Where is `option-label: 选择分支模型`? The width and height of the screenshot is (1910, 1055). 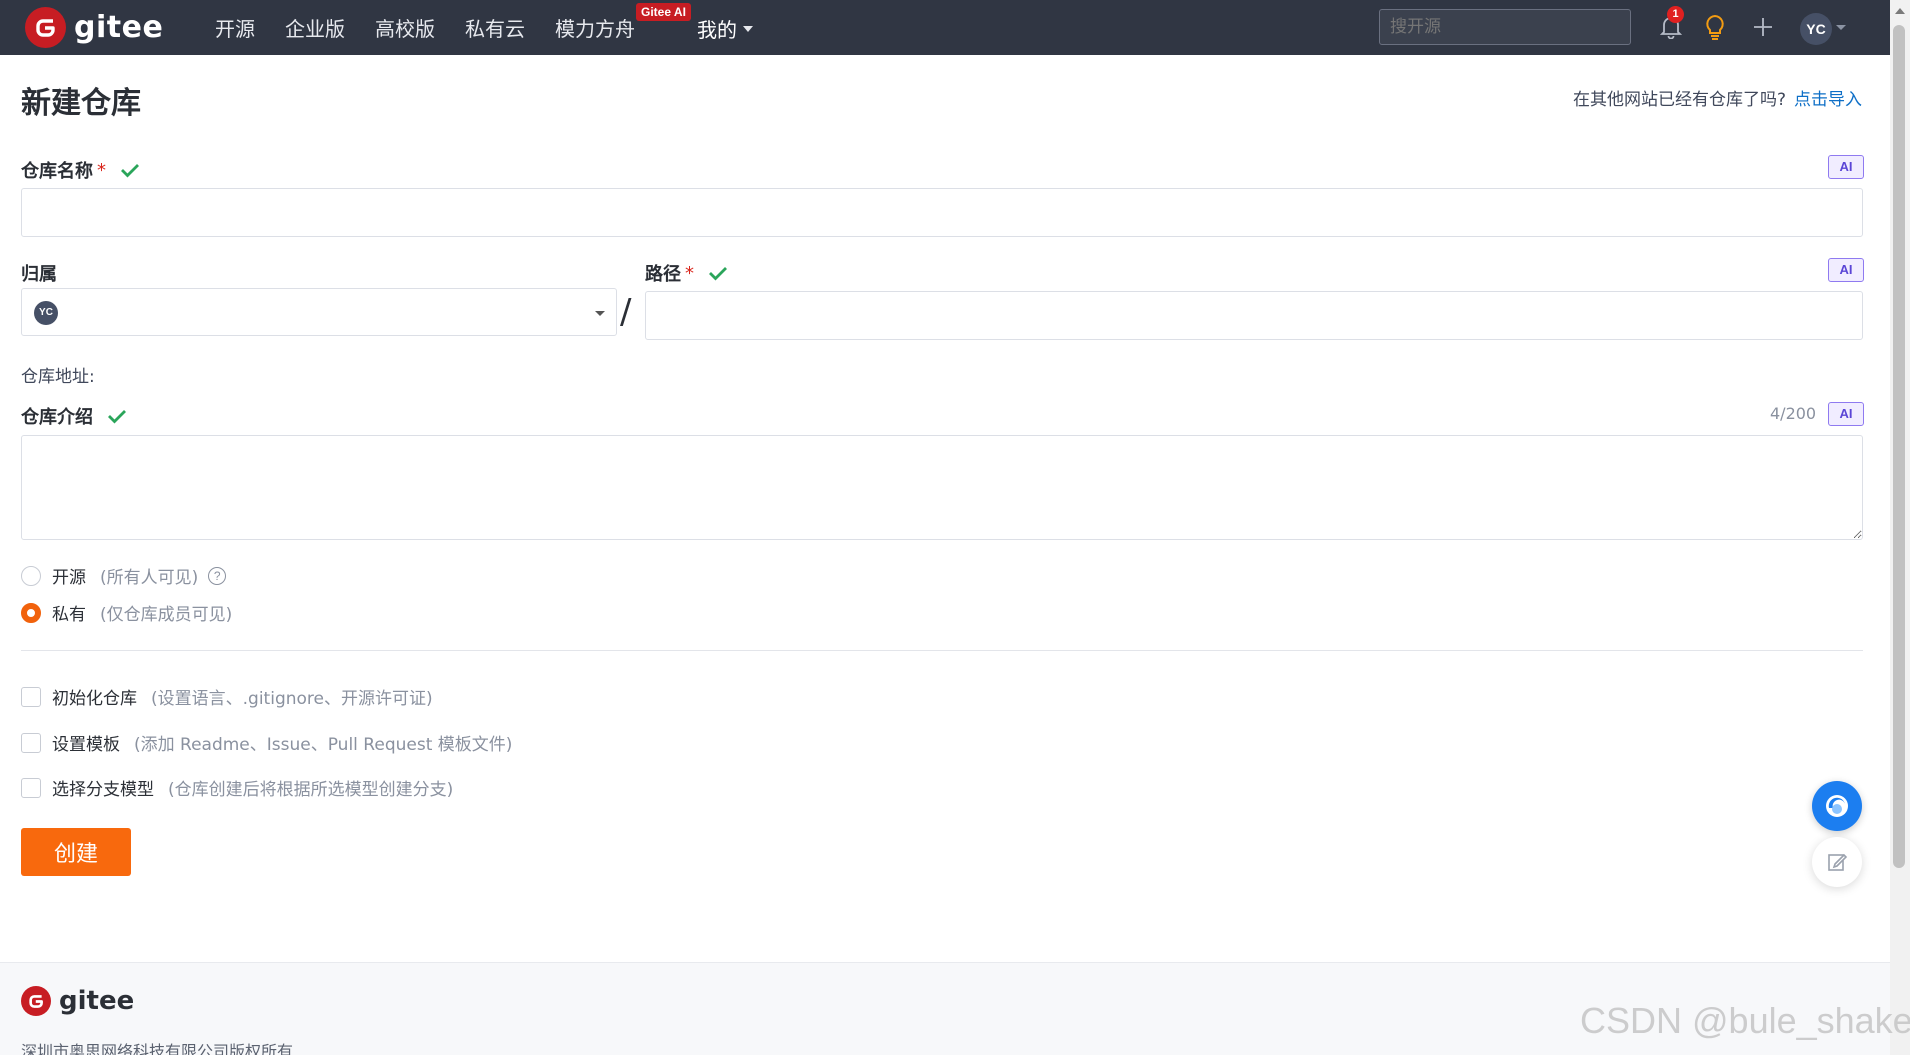
option-label: 选择分支模型 is located at coordinates (103, 790).